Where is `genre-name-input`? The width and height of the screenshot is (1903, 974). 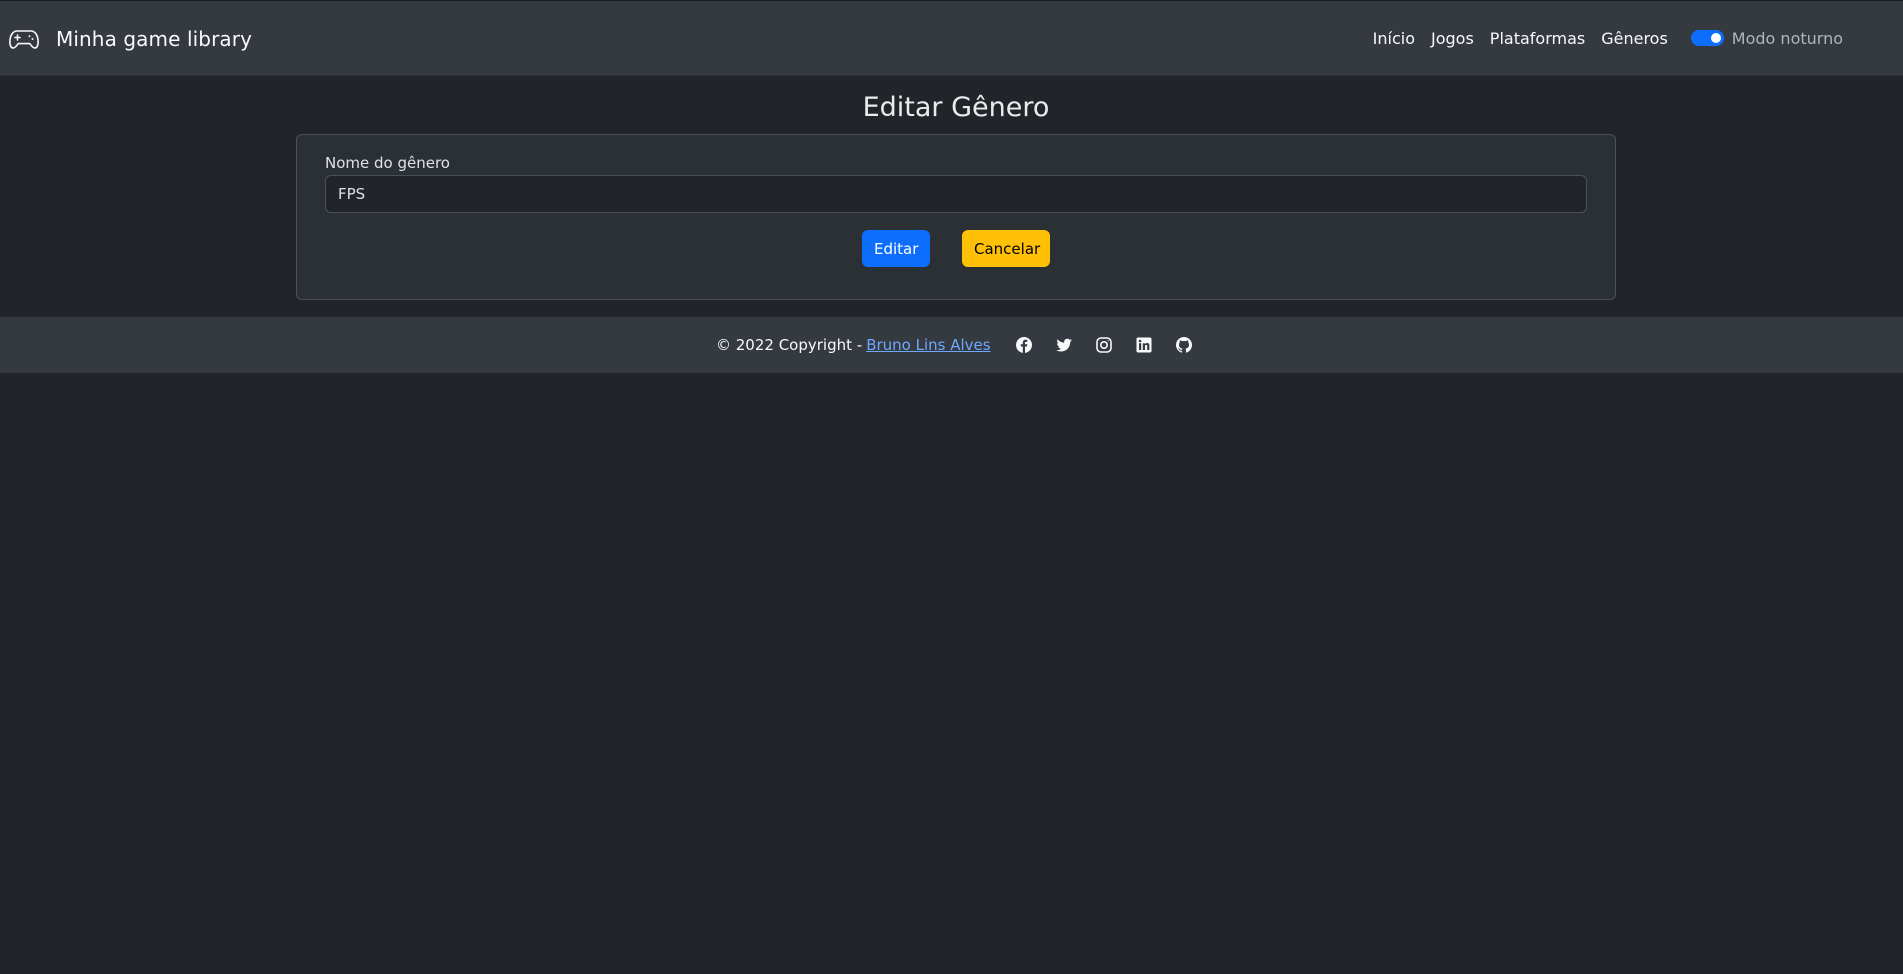
genre-name-input is located at coordinates (956, 194).